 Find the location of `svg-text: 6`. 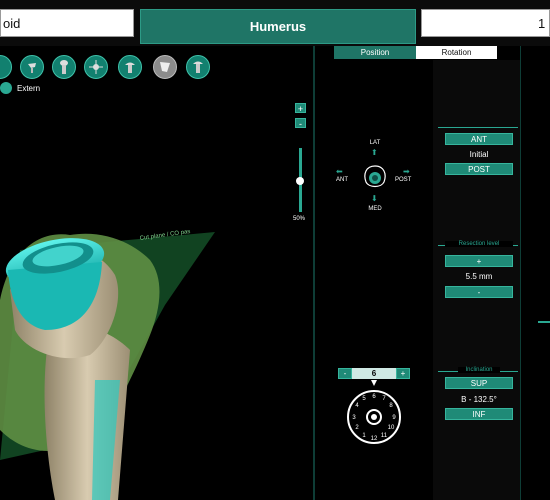

svg-text: 6 is located at coordinates (374, 397).